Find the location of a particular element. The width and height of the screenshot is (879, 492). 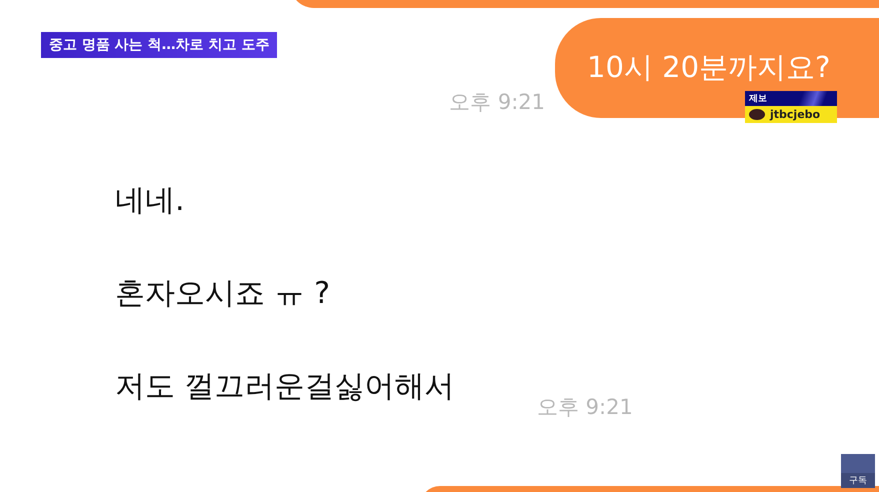

message-text: 네네. is located at coordinates (150, 201).